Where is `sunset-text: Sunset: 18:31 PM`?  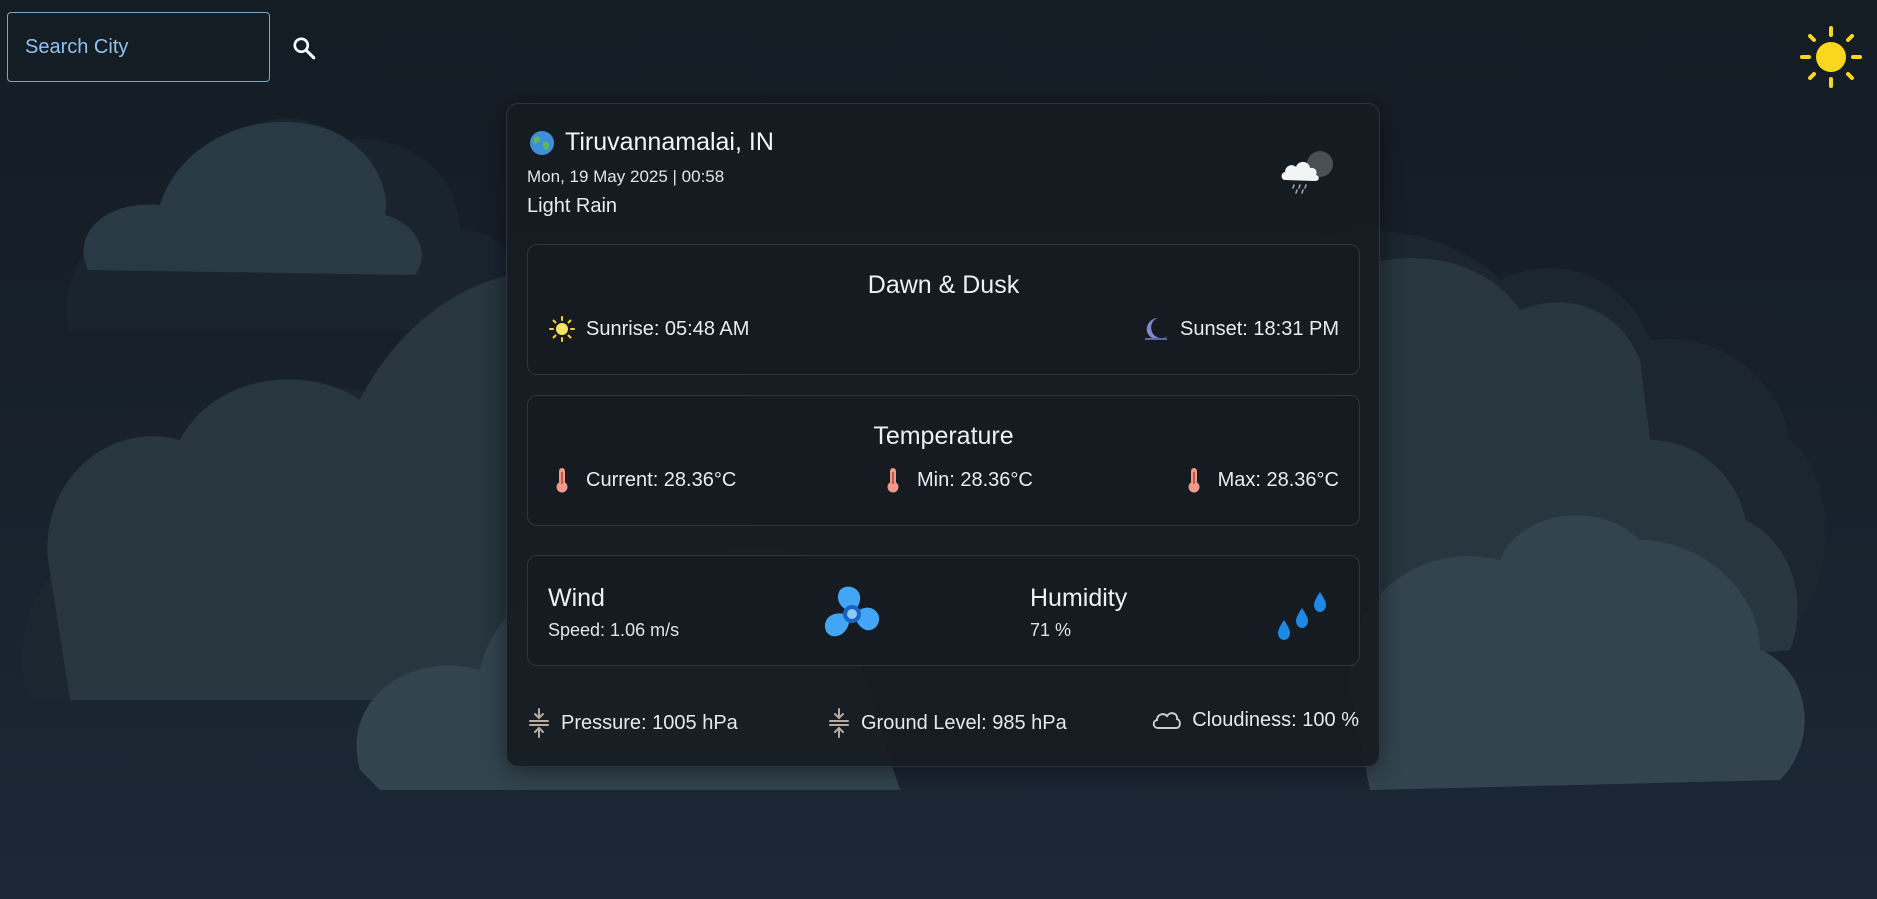 sunset-text: Sunset: 18:31 PM is located at coordinates (1259, 328).